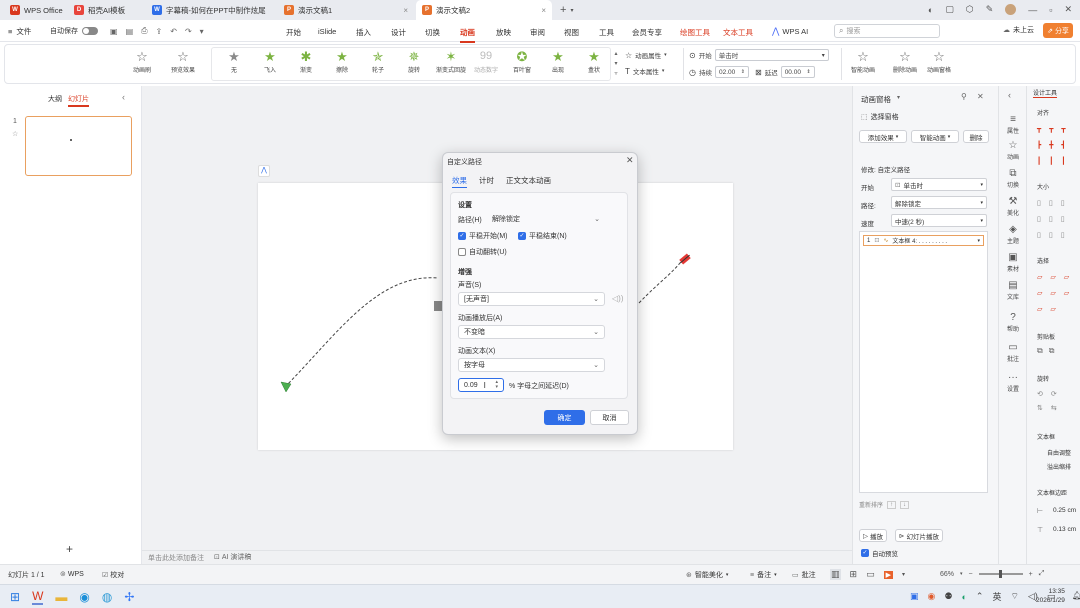 This screenshot has height=608, width=1080. Describe the element at coordinates (69, 549) in the screenshot. I see `add-slide-button: +` at that location.